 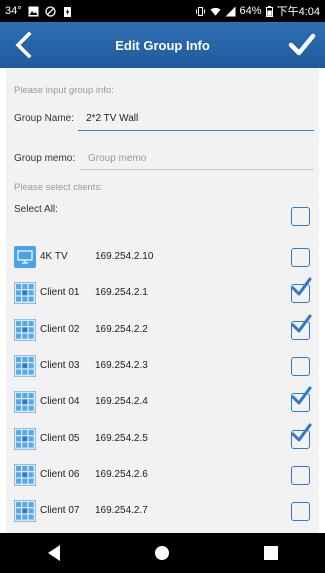 What do you see at coordinates (67, 11) in the screenshot?
I see `charging-icon` at bounding box center [67, 11].